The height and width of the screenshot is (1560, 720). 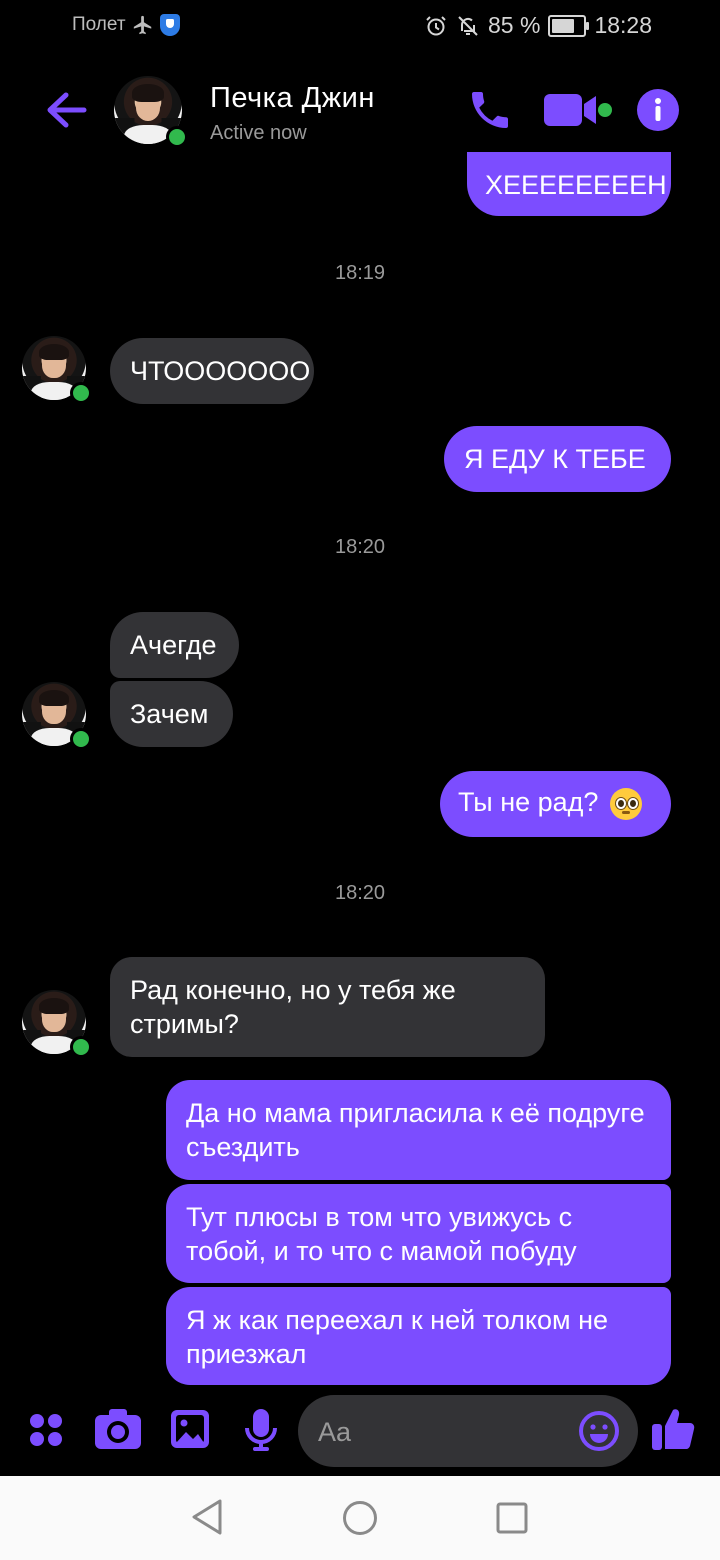 What do you see at coordinates (171, 714) in the screenshot?
I see `incoming-message: Зачем` at bounding box center [171, 714].